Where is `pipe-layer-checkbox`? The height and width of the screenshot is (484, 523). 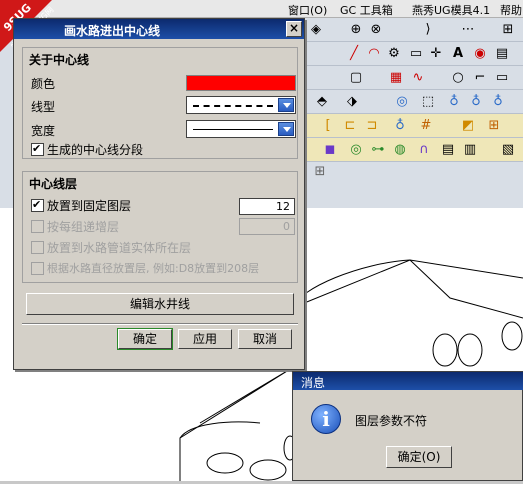
pipe-layer-checkbox is located at coordinates (37, 247).